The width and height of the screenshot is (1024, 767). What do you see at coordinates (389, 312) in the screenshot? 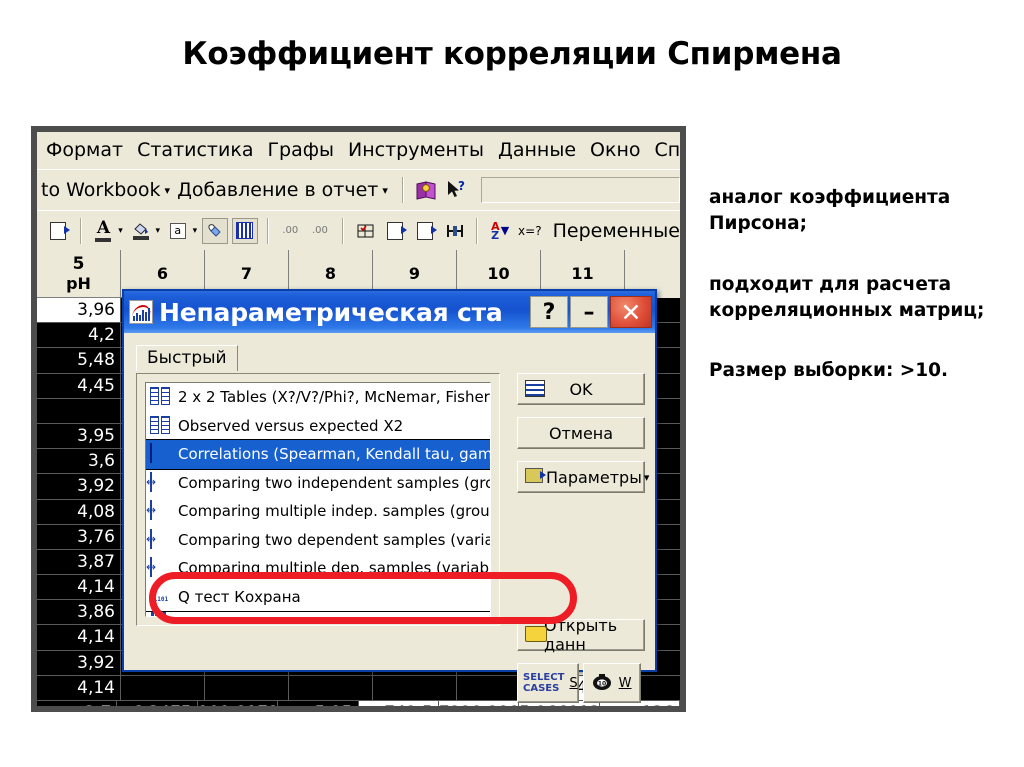
I see `dialog-title-bar: Непараметрическая ста ? – ✕` at bounding box center [389, 312].